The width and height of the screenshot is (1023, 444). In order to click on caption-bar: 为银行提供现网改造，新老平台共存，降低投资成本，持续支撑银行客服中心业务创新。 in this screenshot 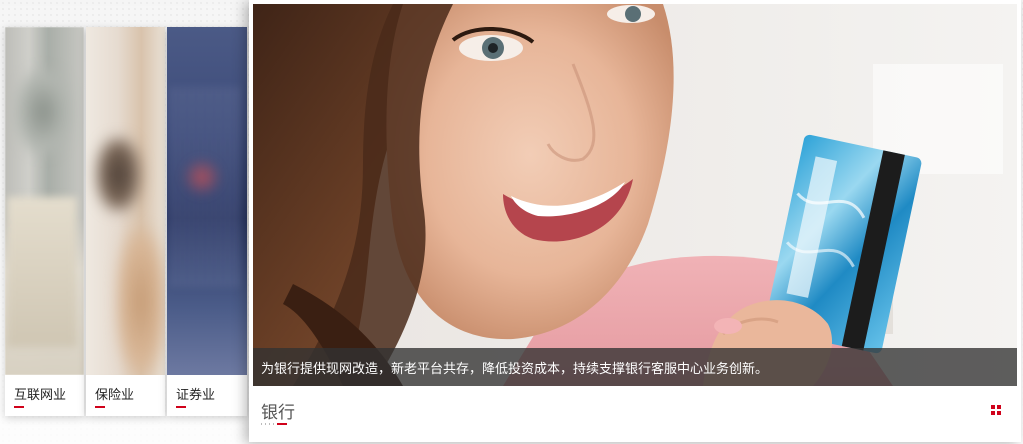, I will do `click(635, 367)`.